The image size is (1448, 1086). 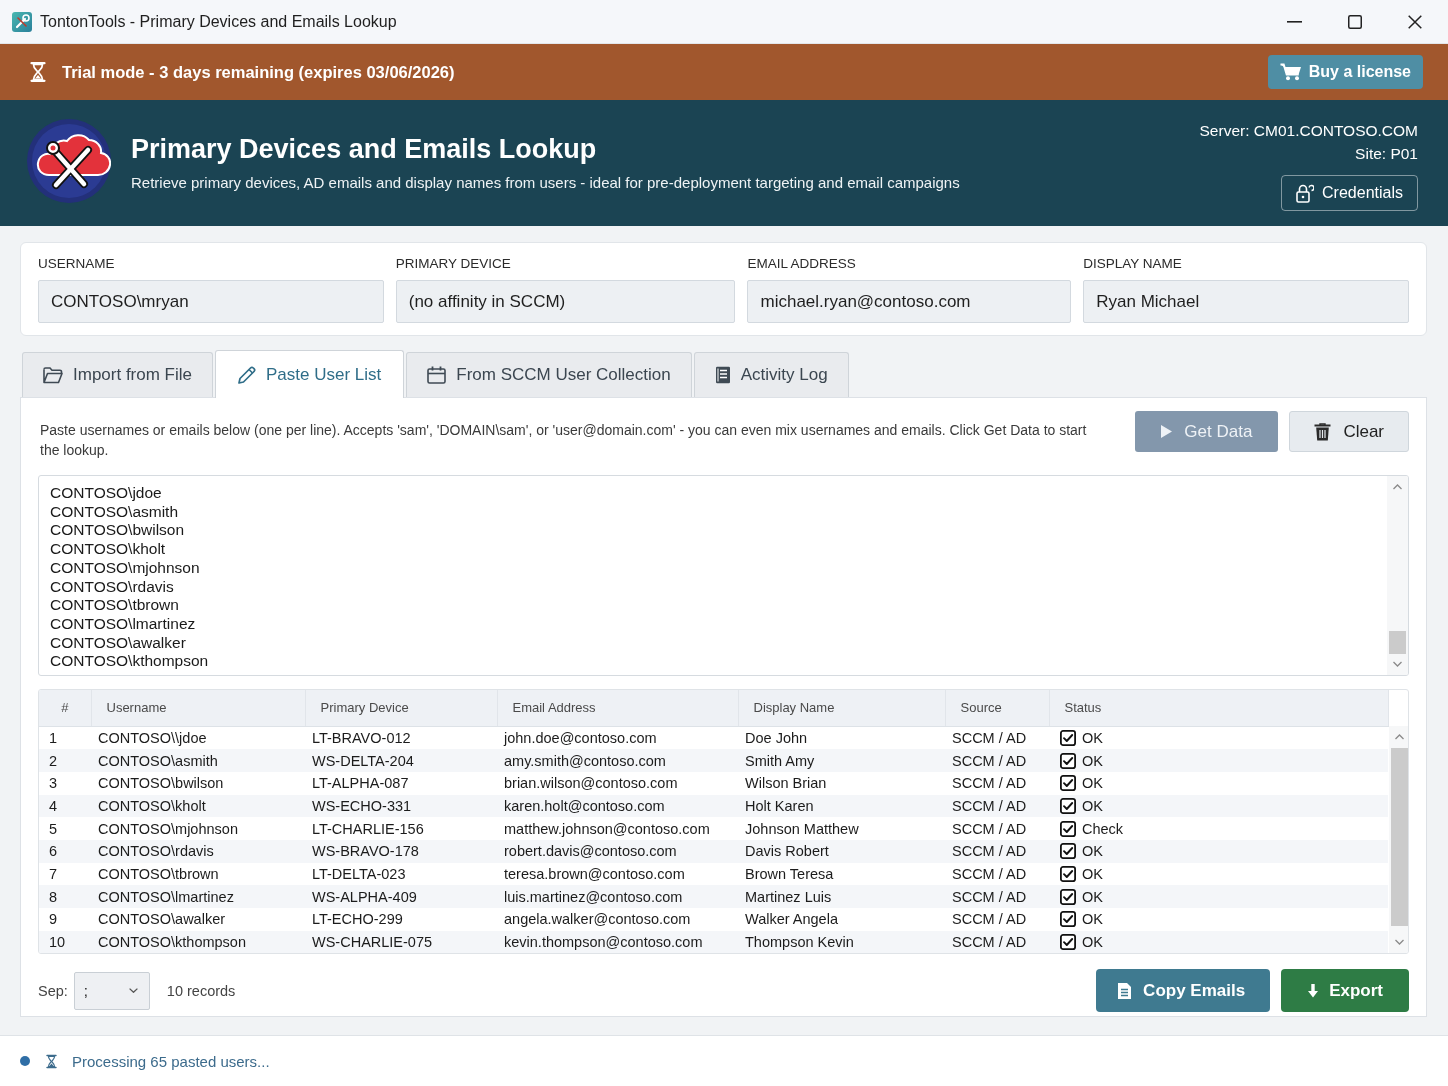 What do you see at coordinates (65, 760) in the screenshot?
I see `table-cell: 2` at bounding box center [65, 760].